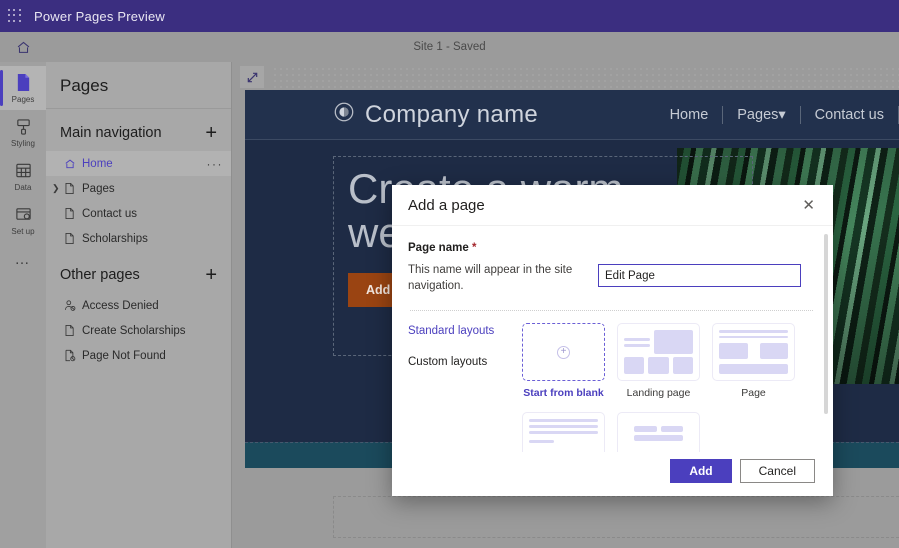 This screenshot has height=548, width=899. Describe the element at coordinates (611, 311) in the screenshot. I see `dialog-divider` at that location.